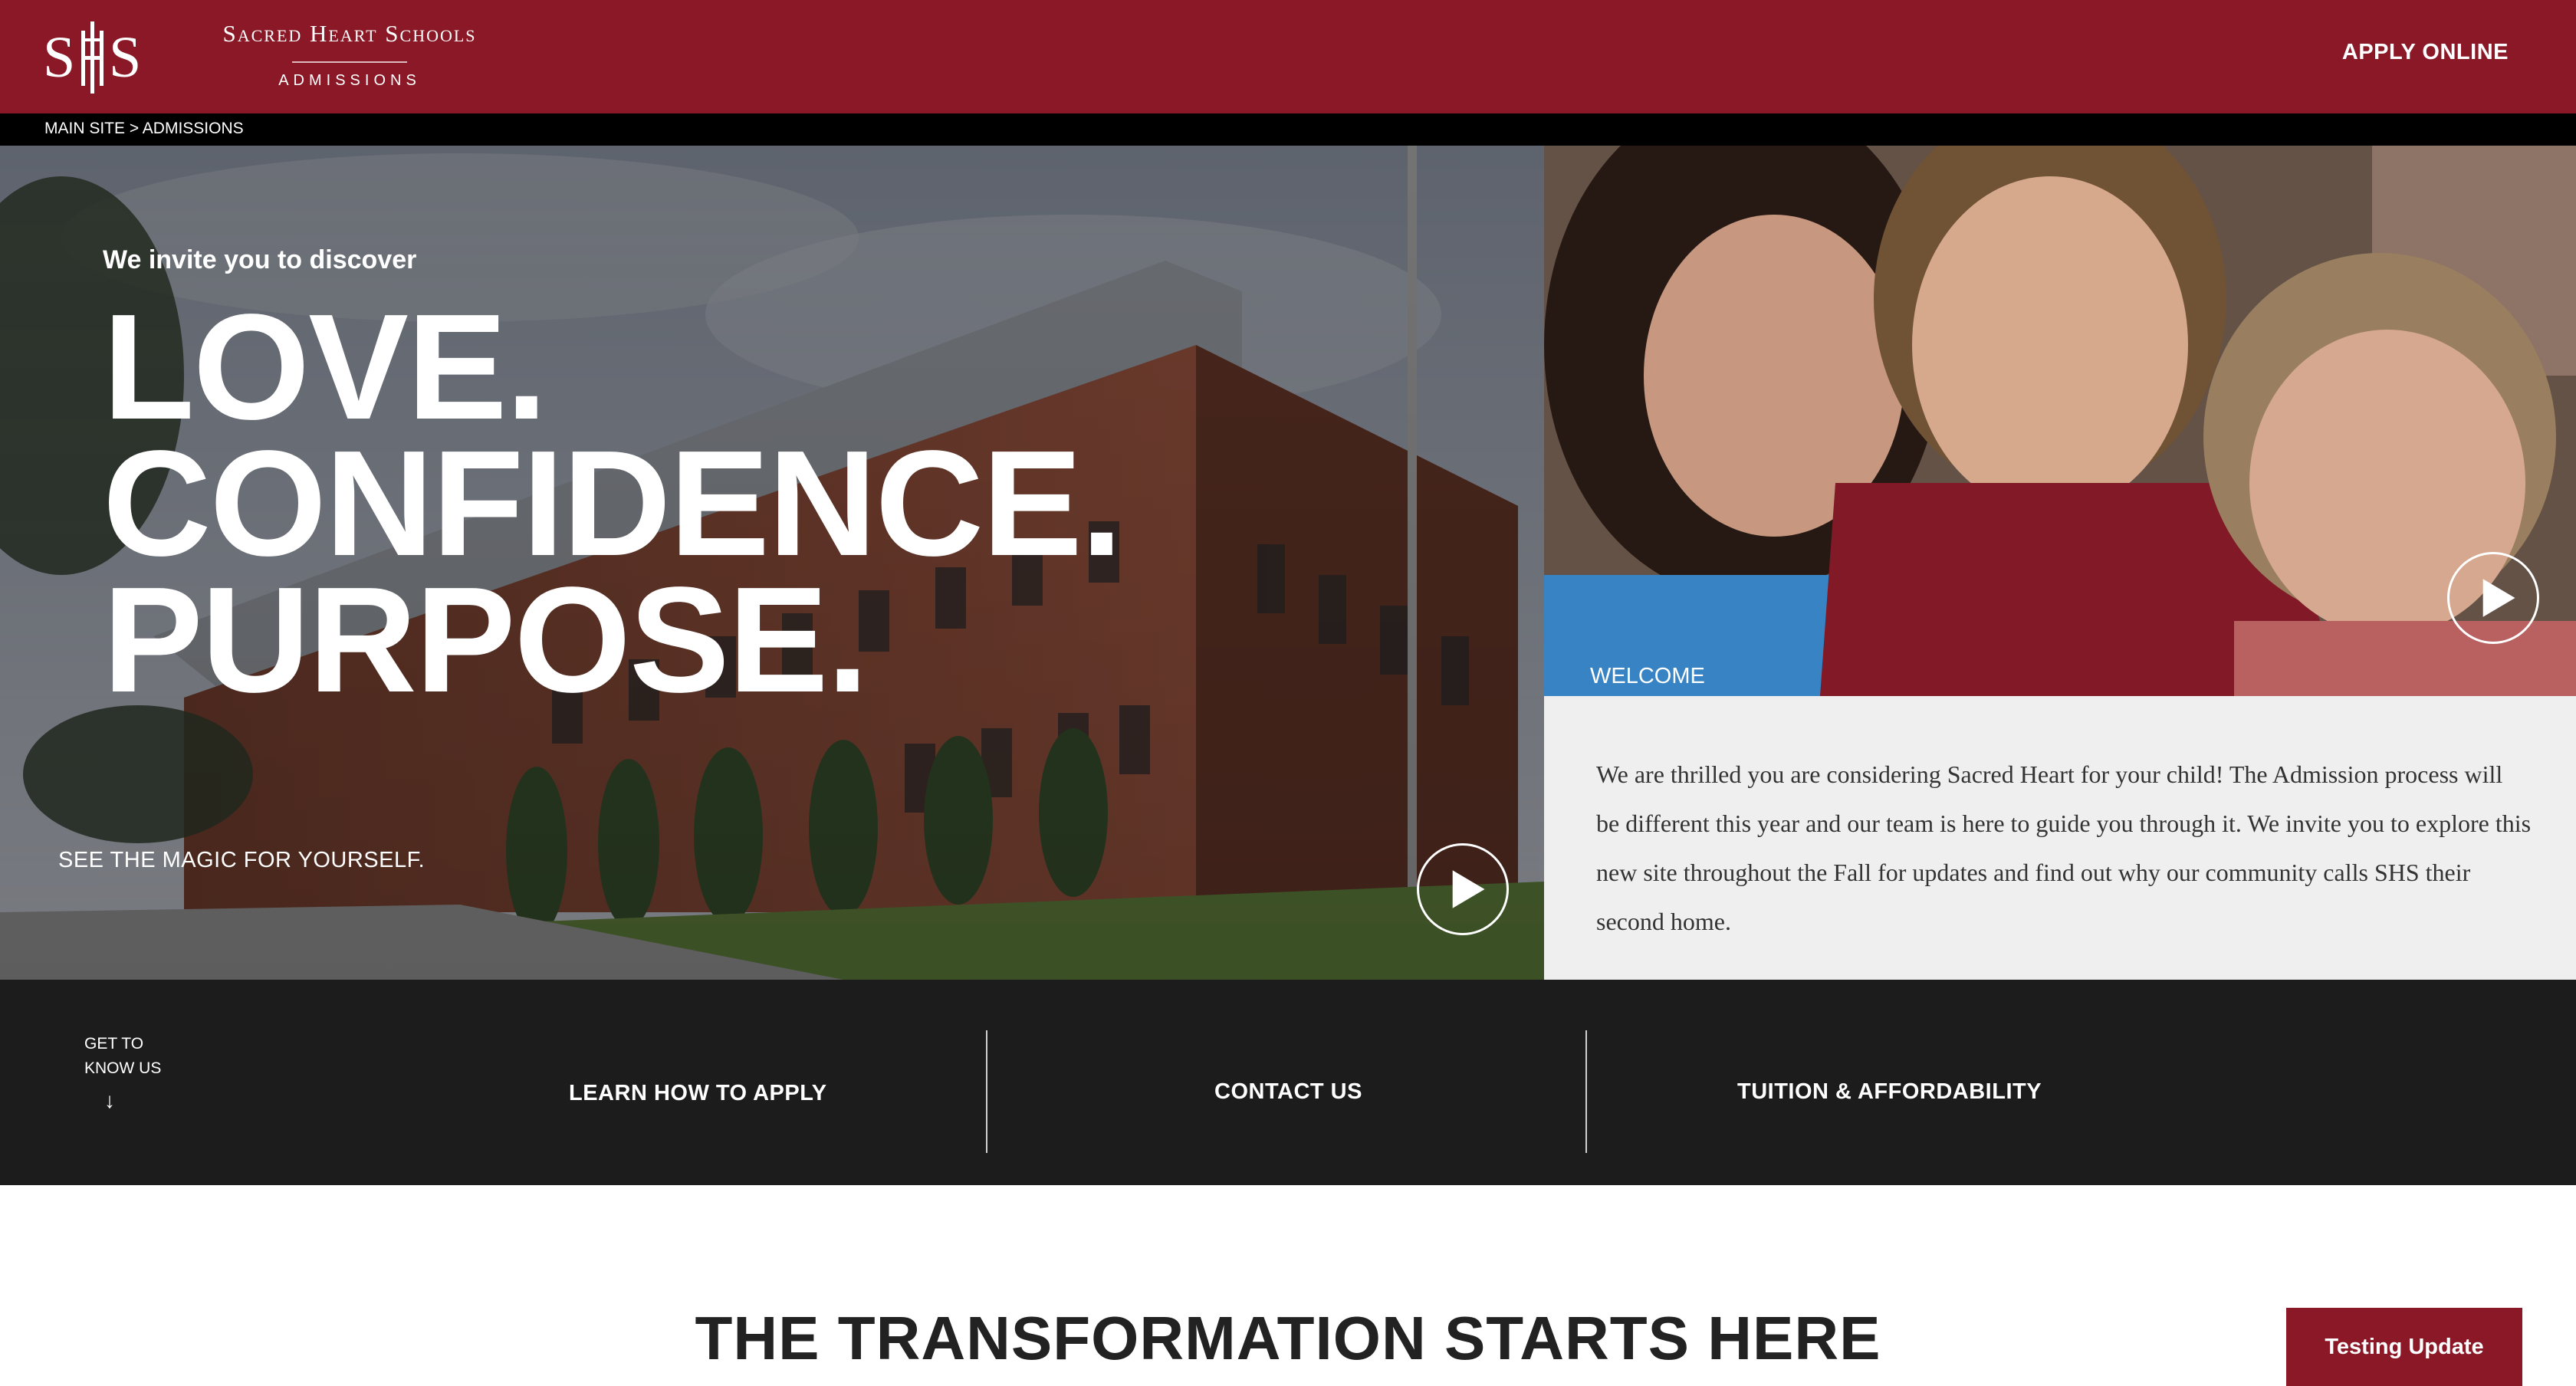 Image resolution: width=2576 pixels, height=1386 pixels. I want to click on get-to-know-line-1: GET TO, so click(114, 1044).